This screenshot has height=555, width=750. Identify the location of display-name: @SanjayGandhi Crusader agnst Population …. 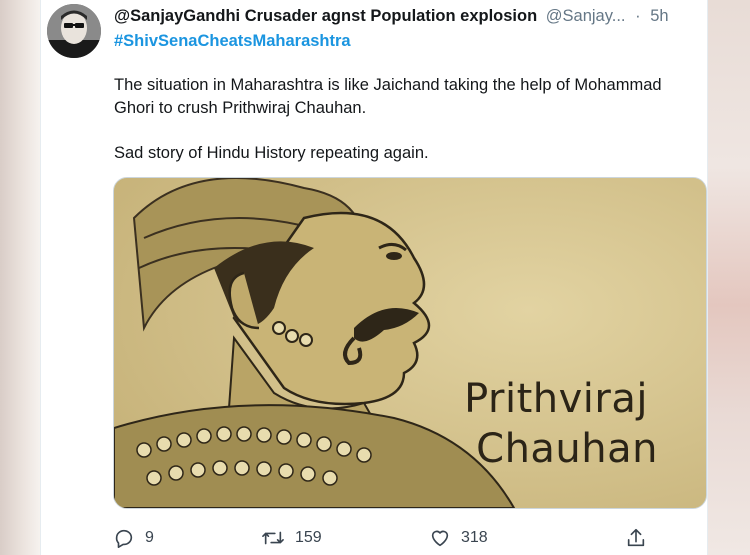
(325, 16).